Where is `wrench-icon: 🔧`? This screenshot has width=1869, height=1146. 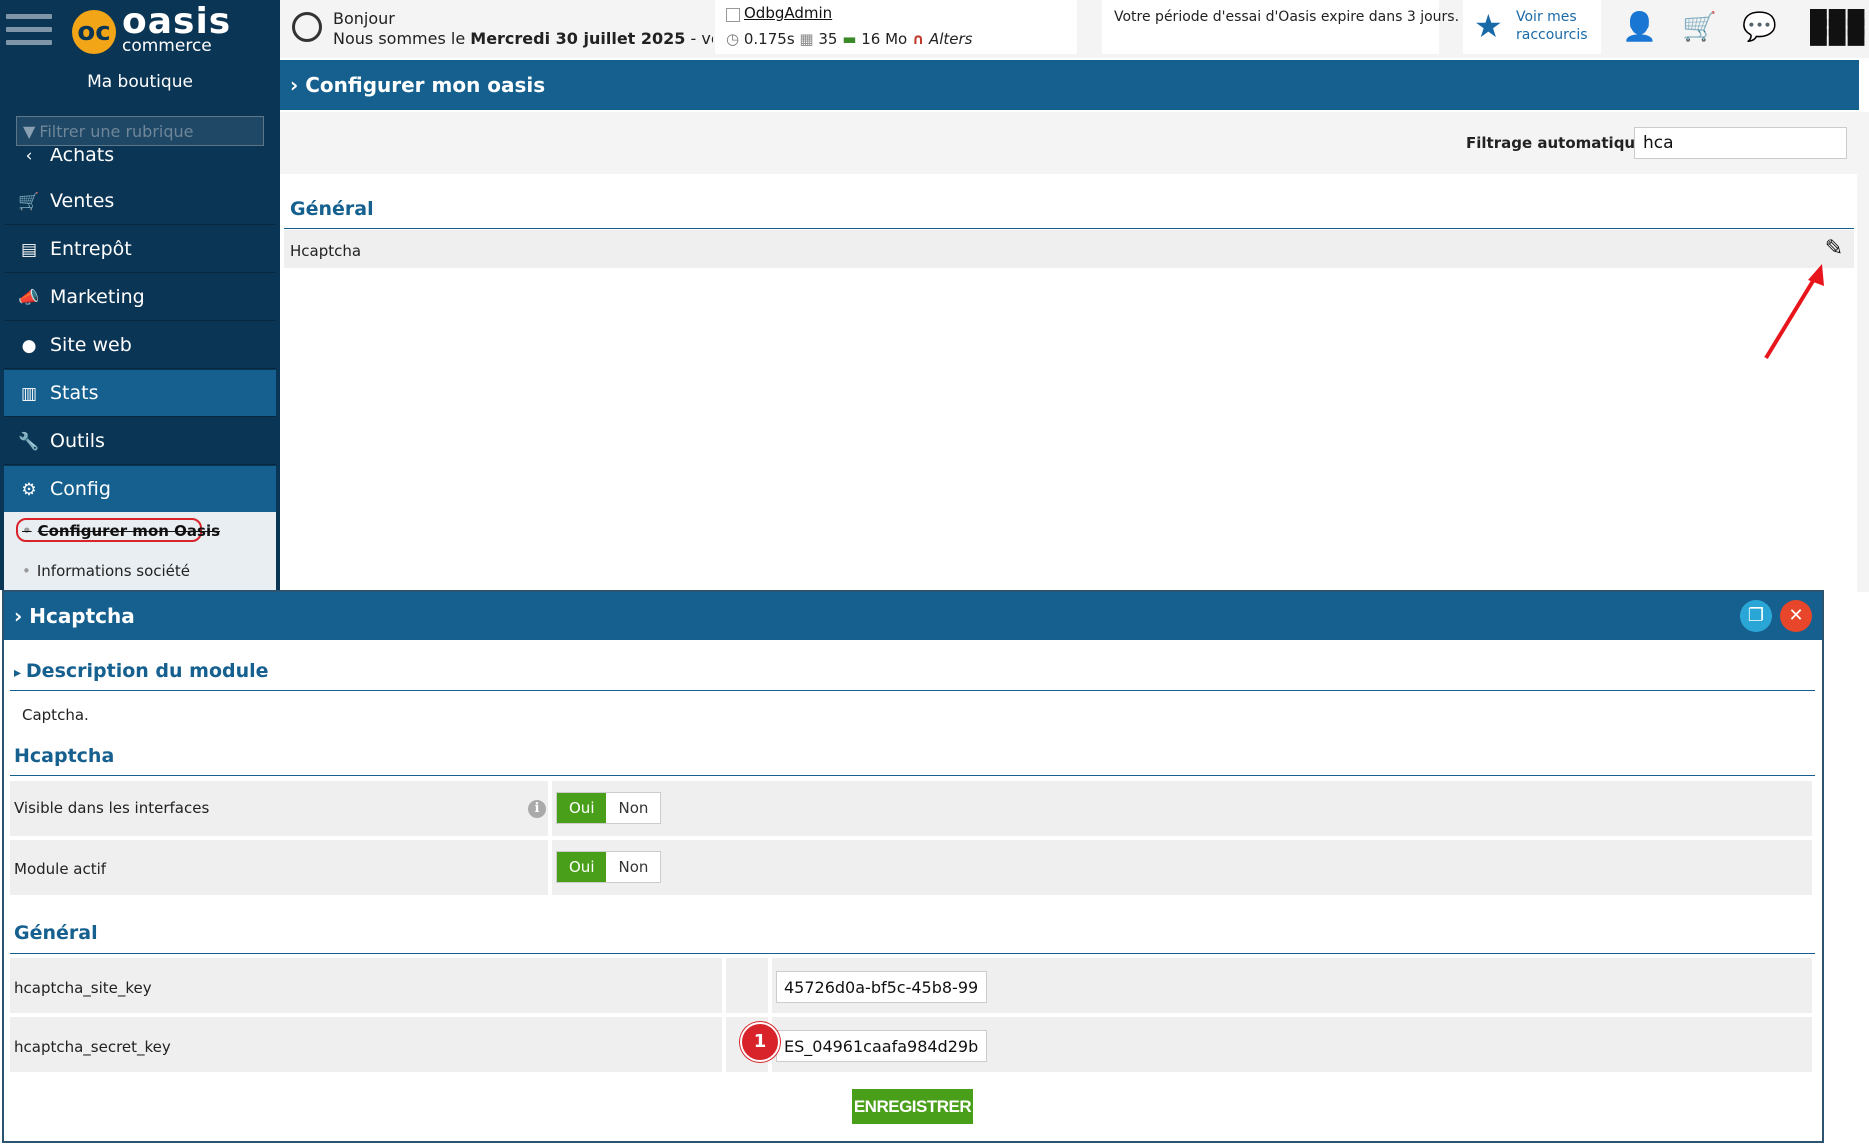 wrench-icon: 🔧 is located at coordinates (29, 442).